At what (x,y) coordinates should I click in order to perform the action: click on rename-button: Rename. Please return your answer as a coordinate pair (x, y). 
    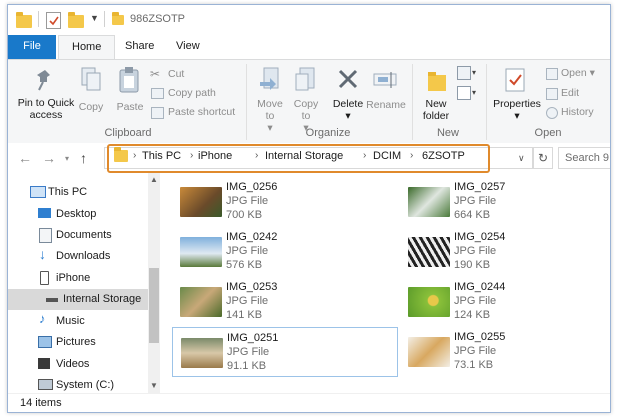
    Looking at the image, I should click on (386, 105).